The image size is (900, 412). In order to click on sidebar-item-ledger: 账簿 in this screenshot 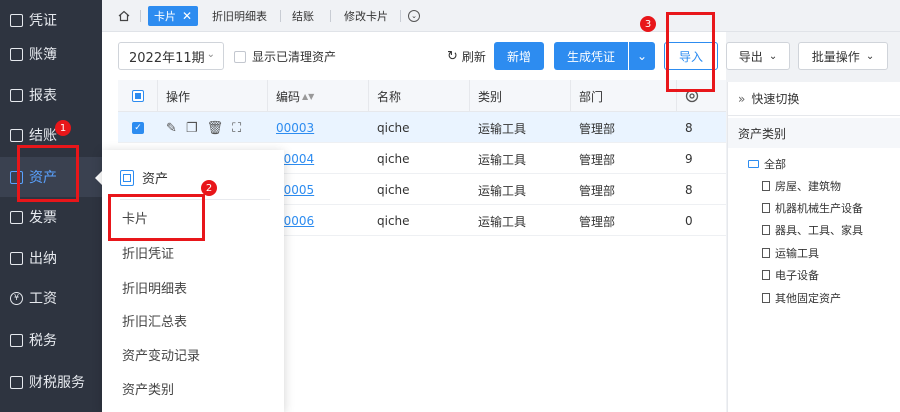, I will do `click(51, 54)`.